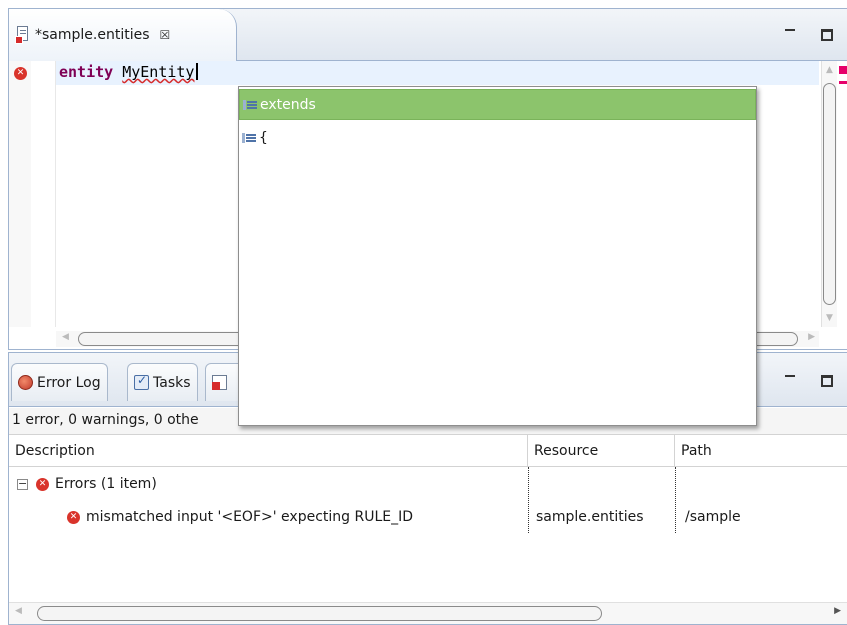  What do you see at coordinates (829, 70) in the screenshot?
I see `scroll-up-icon: ▲` at bounding box center [829, 70].